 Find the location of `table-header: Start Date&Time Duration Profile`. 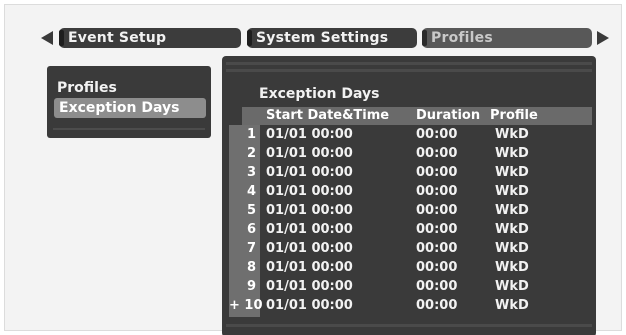

table-header: Start Date&Time Duration Profile is located at coordinates (417, 116).